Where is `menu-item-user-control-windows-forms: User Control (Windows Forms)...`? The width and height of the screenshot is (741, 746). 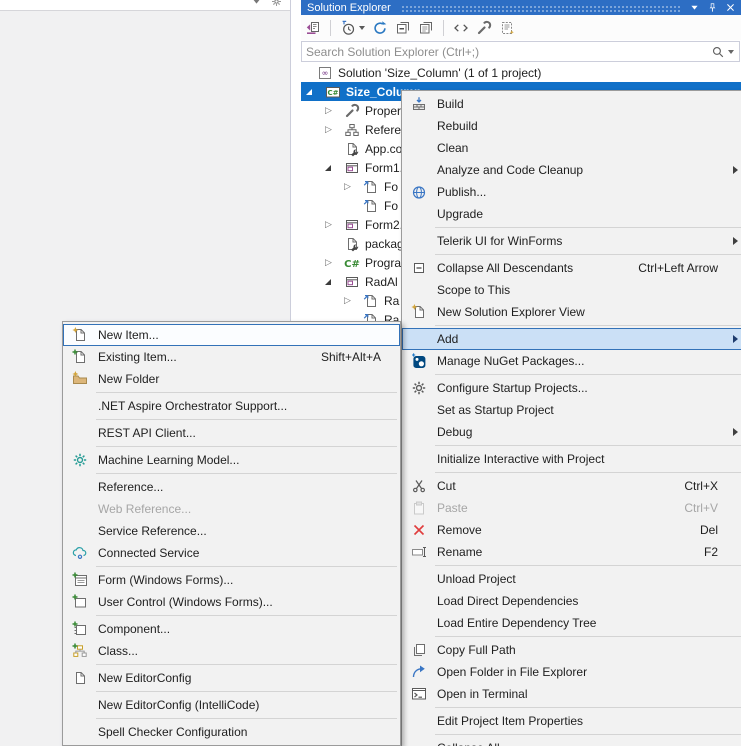
menu-item-user-control-windows-forms: User Control (Windows Forms)... is located at coordinates (231, 602).